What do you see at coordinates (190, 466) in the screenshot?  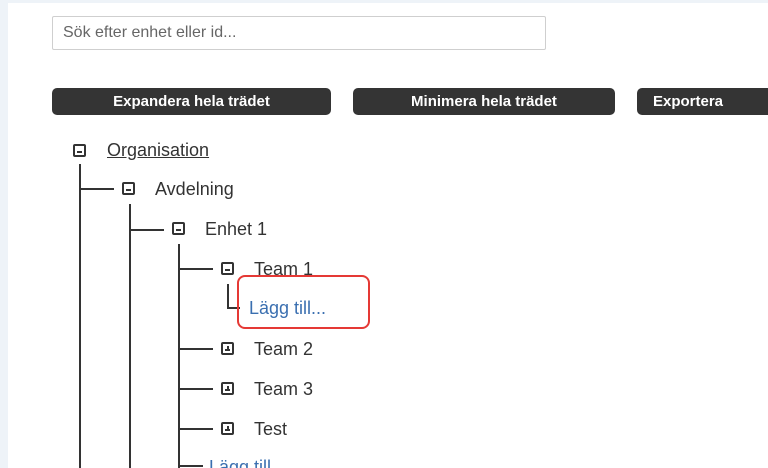 I see `tree-line-unit-add-horizontal` at bounding box center [190, 466].